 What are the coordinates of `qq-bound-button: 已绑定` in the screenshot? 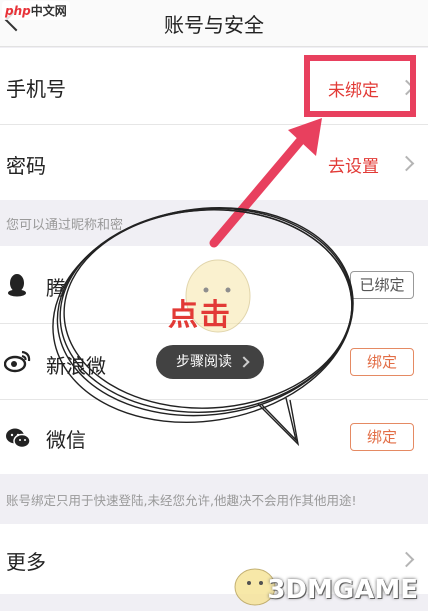 It's located at (382, 285).